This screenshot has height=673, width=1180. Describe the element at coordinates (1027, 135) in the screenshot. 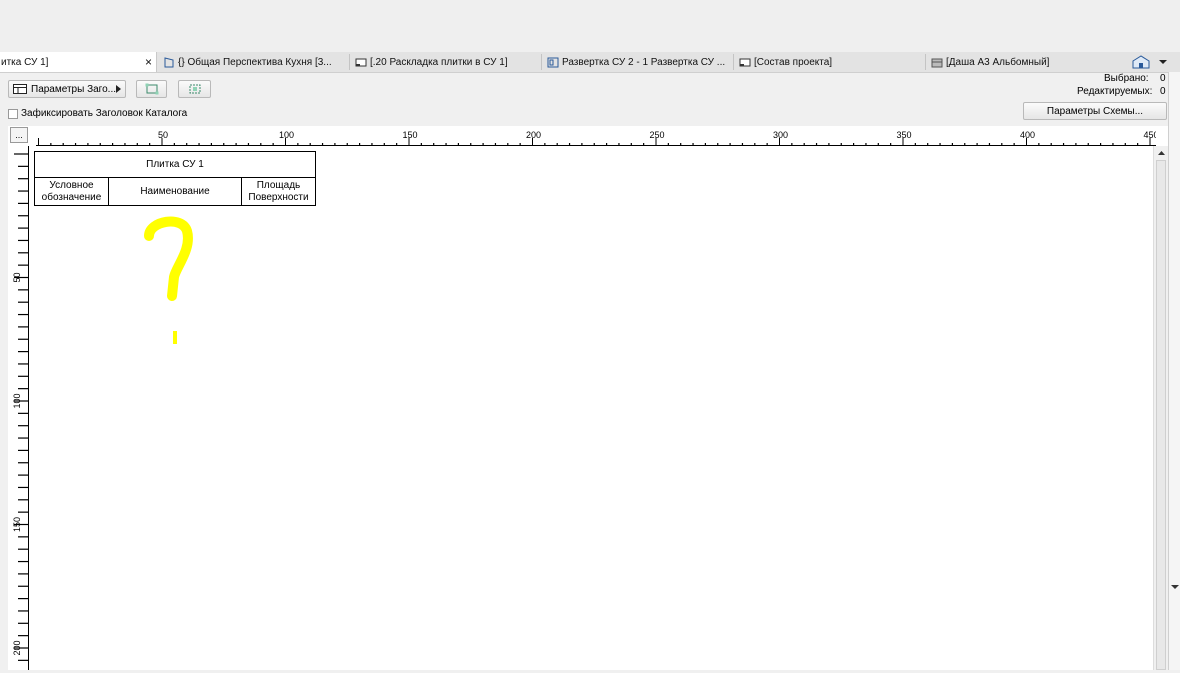

I see `ruler-label: 400` at that location.